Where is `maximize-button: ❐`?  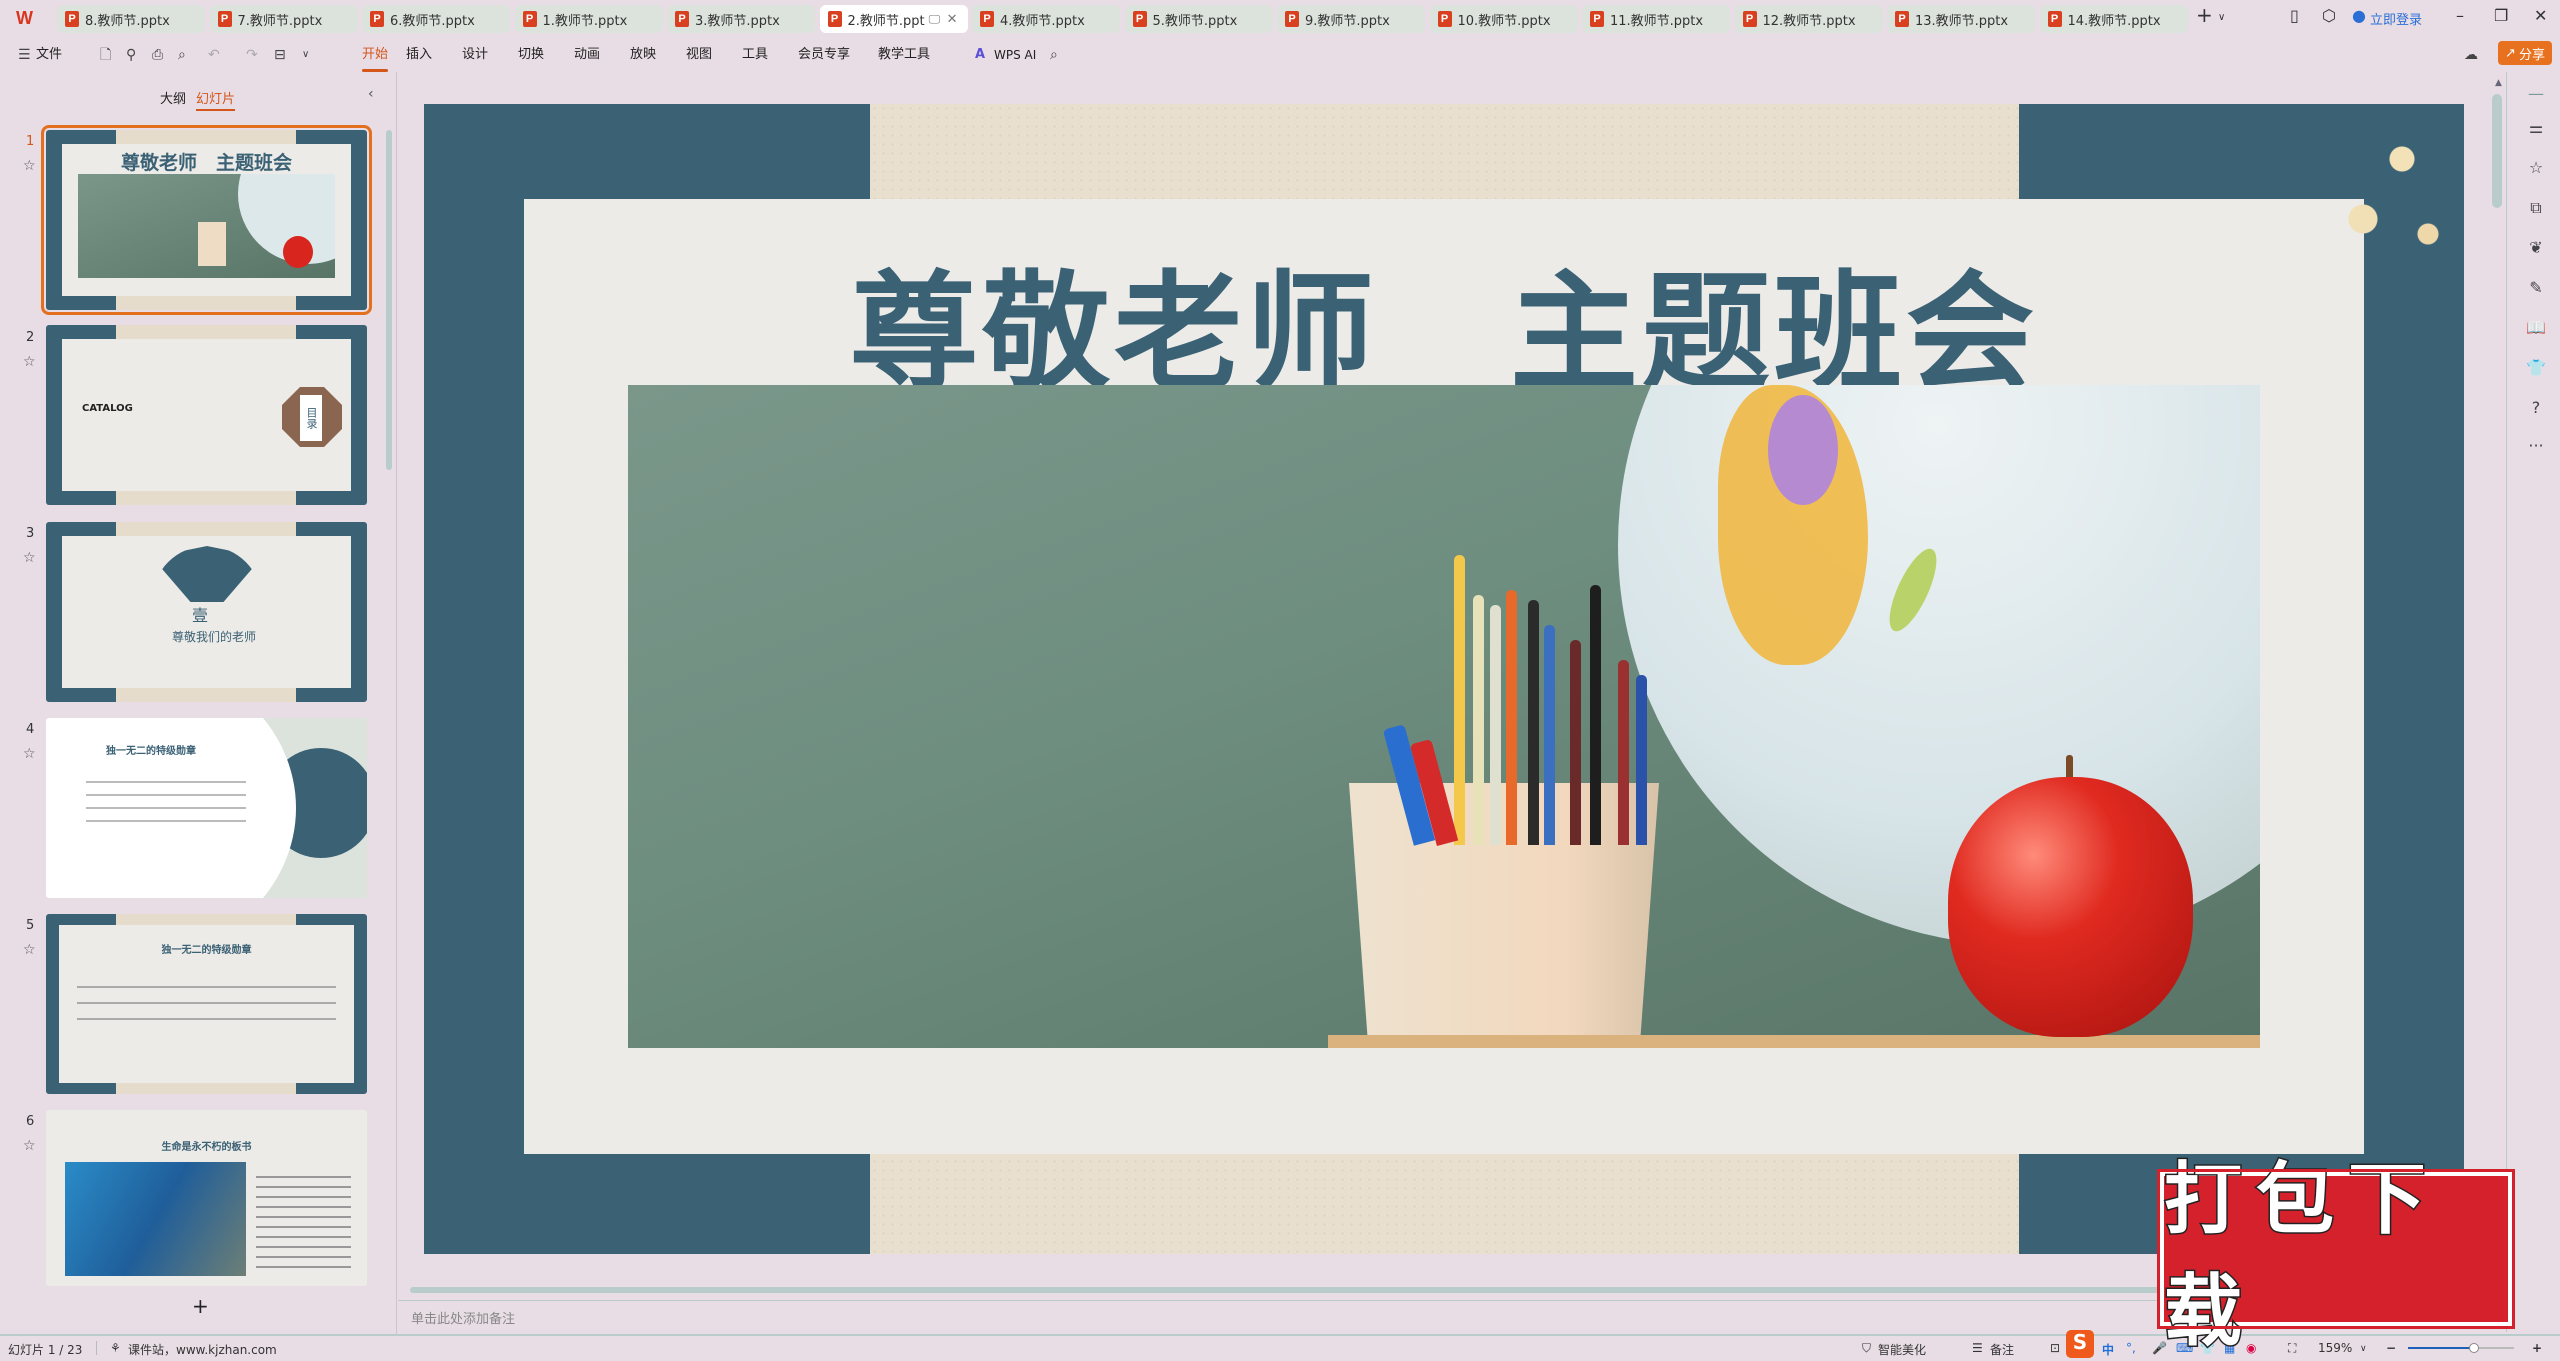
maximize-button: ❐ is located at coordinates (2501, 15).